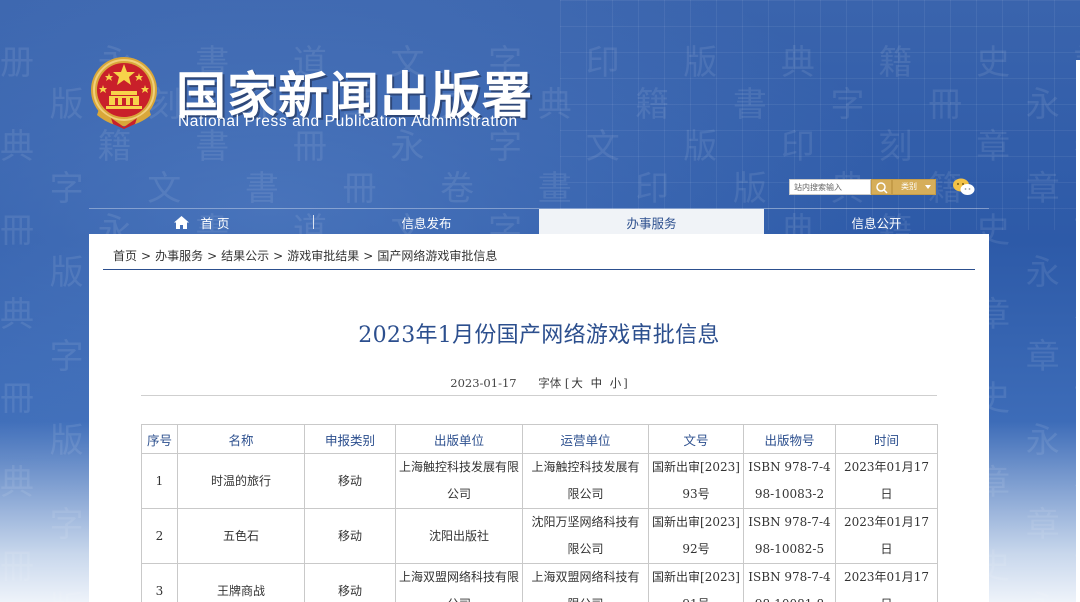 The height and width of the screenshot is (602, 1080). What do you see at coordinates (459, 536) in the screenshot?
I see `table-cell: 沈阳出版社` at bounding box center [459, 536].